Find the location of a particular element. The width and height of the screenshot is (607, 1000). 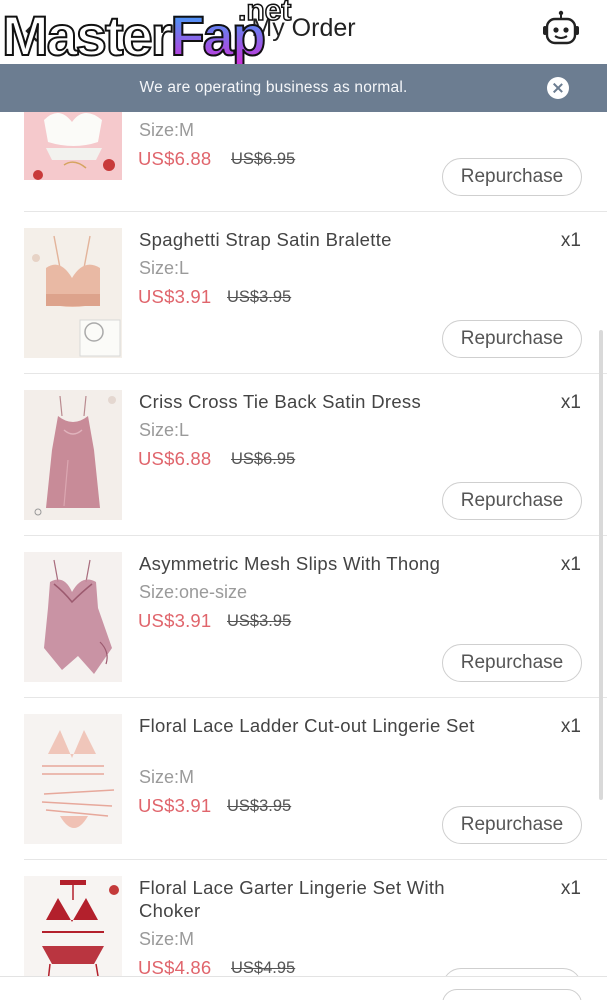

pink-satin-bralette-image is located at coordinates (73, 293).